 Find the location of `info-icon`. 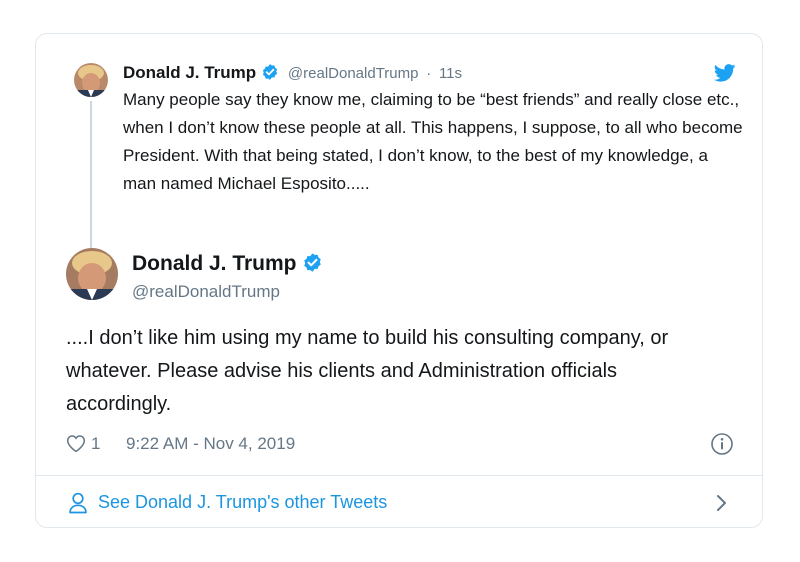

info-icon is located at coordinates (722, 448).